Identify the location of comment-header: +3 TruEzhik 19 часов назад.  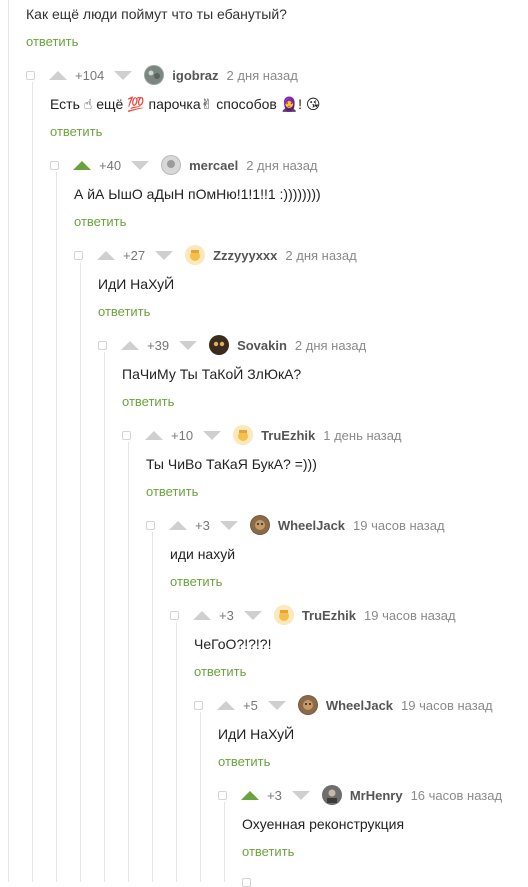
(313, 615).